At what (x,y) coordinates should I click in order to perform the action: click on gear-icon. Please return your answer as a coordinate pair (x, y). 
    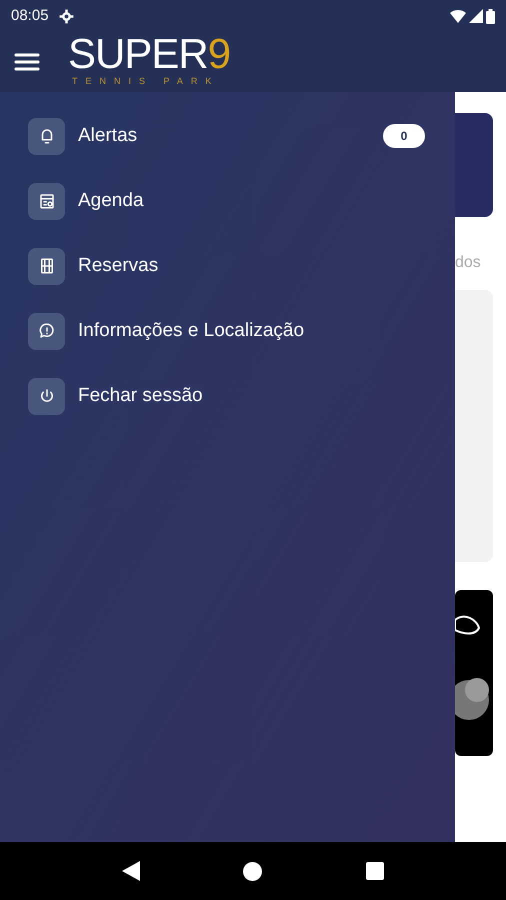
    Looking at the image, I should click on (66, 16).